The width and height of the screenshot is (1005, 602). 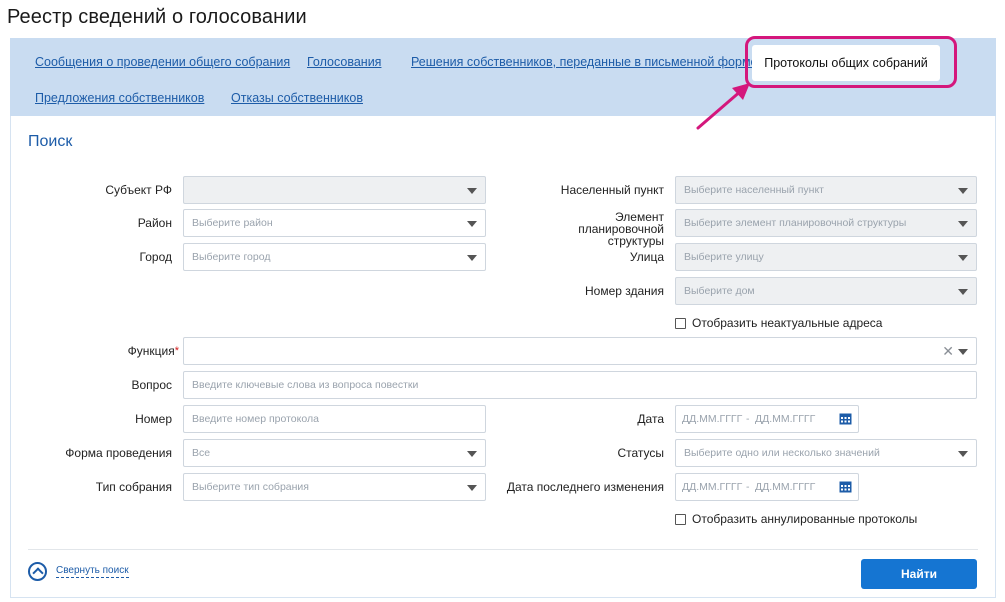 What do you see at coordinates (334, 487) in the screenshot?
I see `meeting-type-select: Выберите тип собрания` at bounding box center [334, 487].